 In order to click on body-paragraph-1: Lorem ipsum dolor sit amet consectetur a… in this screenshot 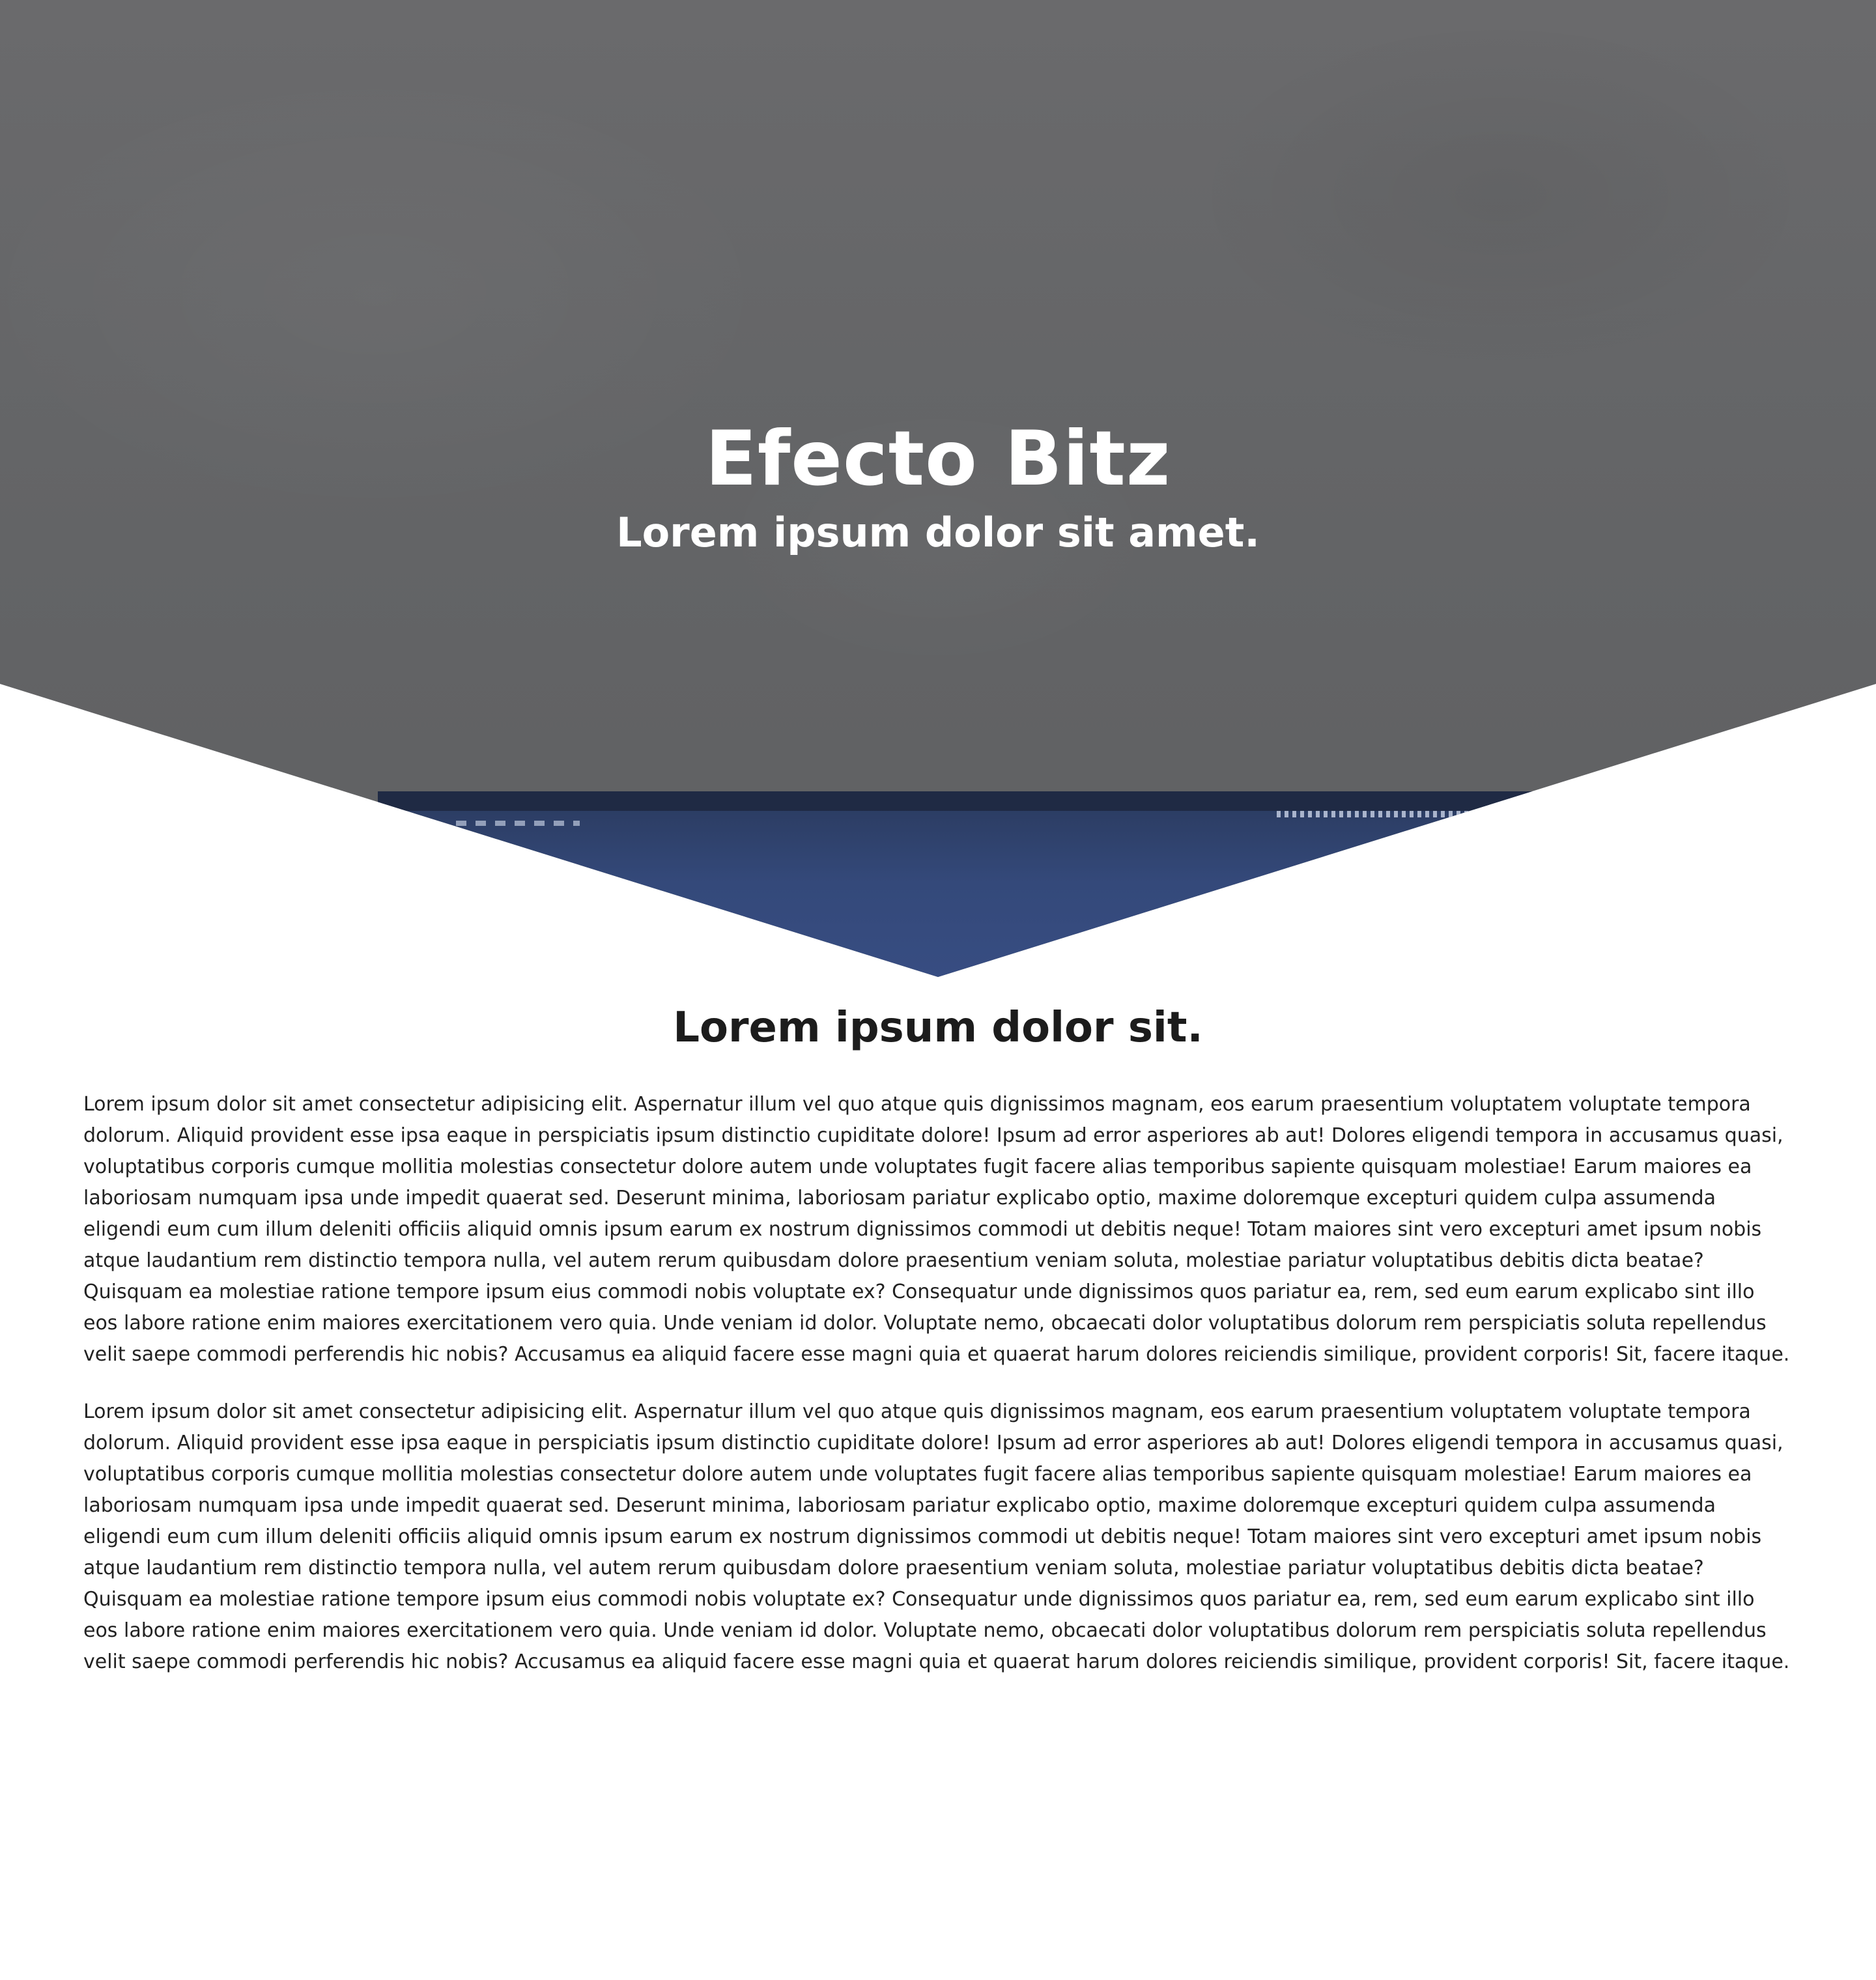, I will do `click(936, 1229)`.